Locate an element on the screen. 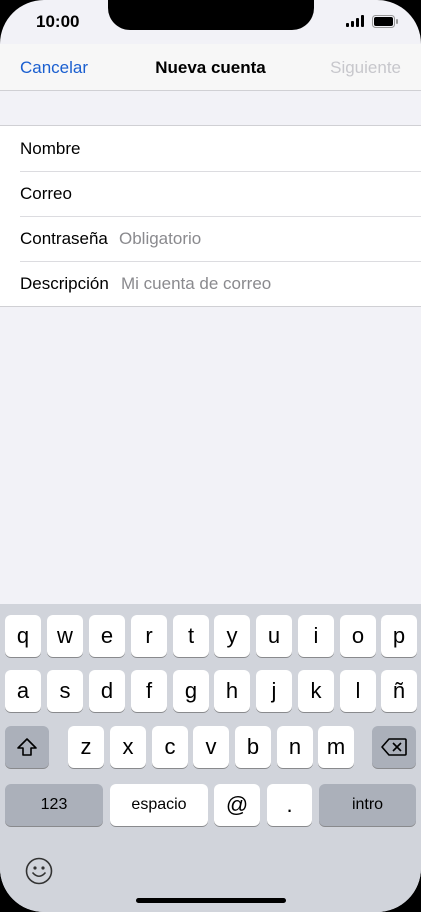 The height and width of the screenshot is (912, 421). shift-icon is located at coordinates (27, 747).